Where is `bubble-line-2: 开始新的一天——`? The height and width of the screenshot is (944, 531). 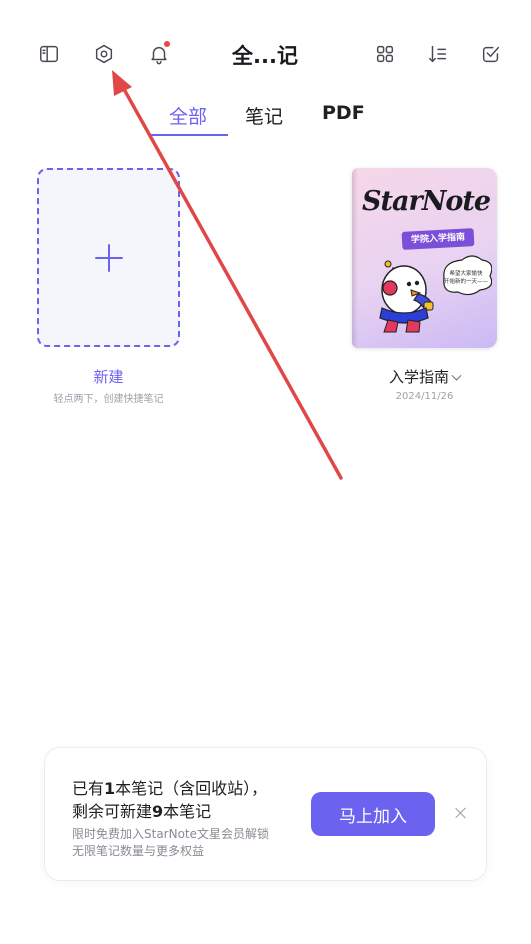
bubble-line-2: 开始新的一天—— is located at coordinates (466, 281).